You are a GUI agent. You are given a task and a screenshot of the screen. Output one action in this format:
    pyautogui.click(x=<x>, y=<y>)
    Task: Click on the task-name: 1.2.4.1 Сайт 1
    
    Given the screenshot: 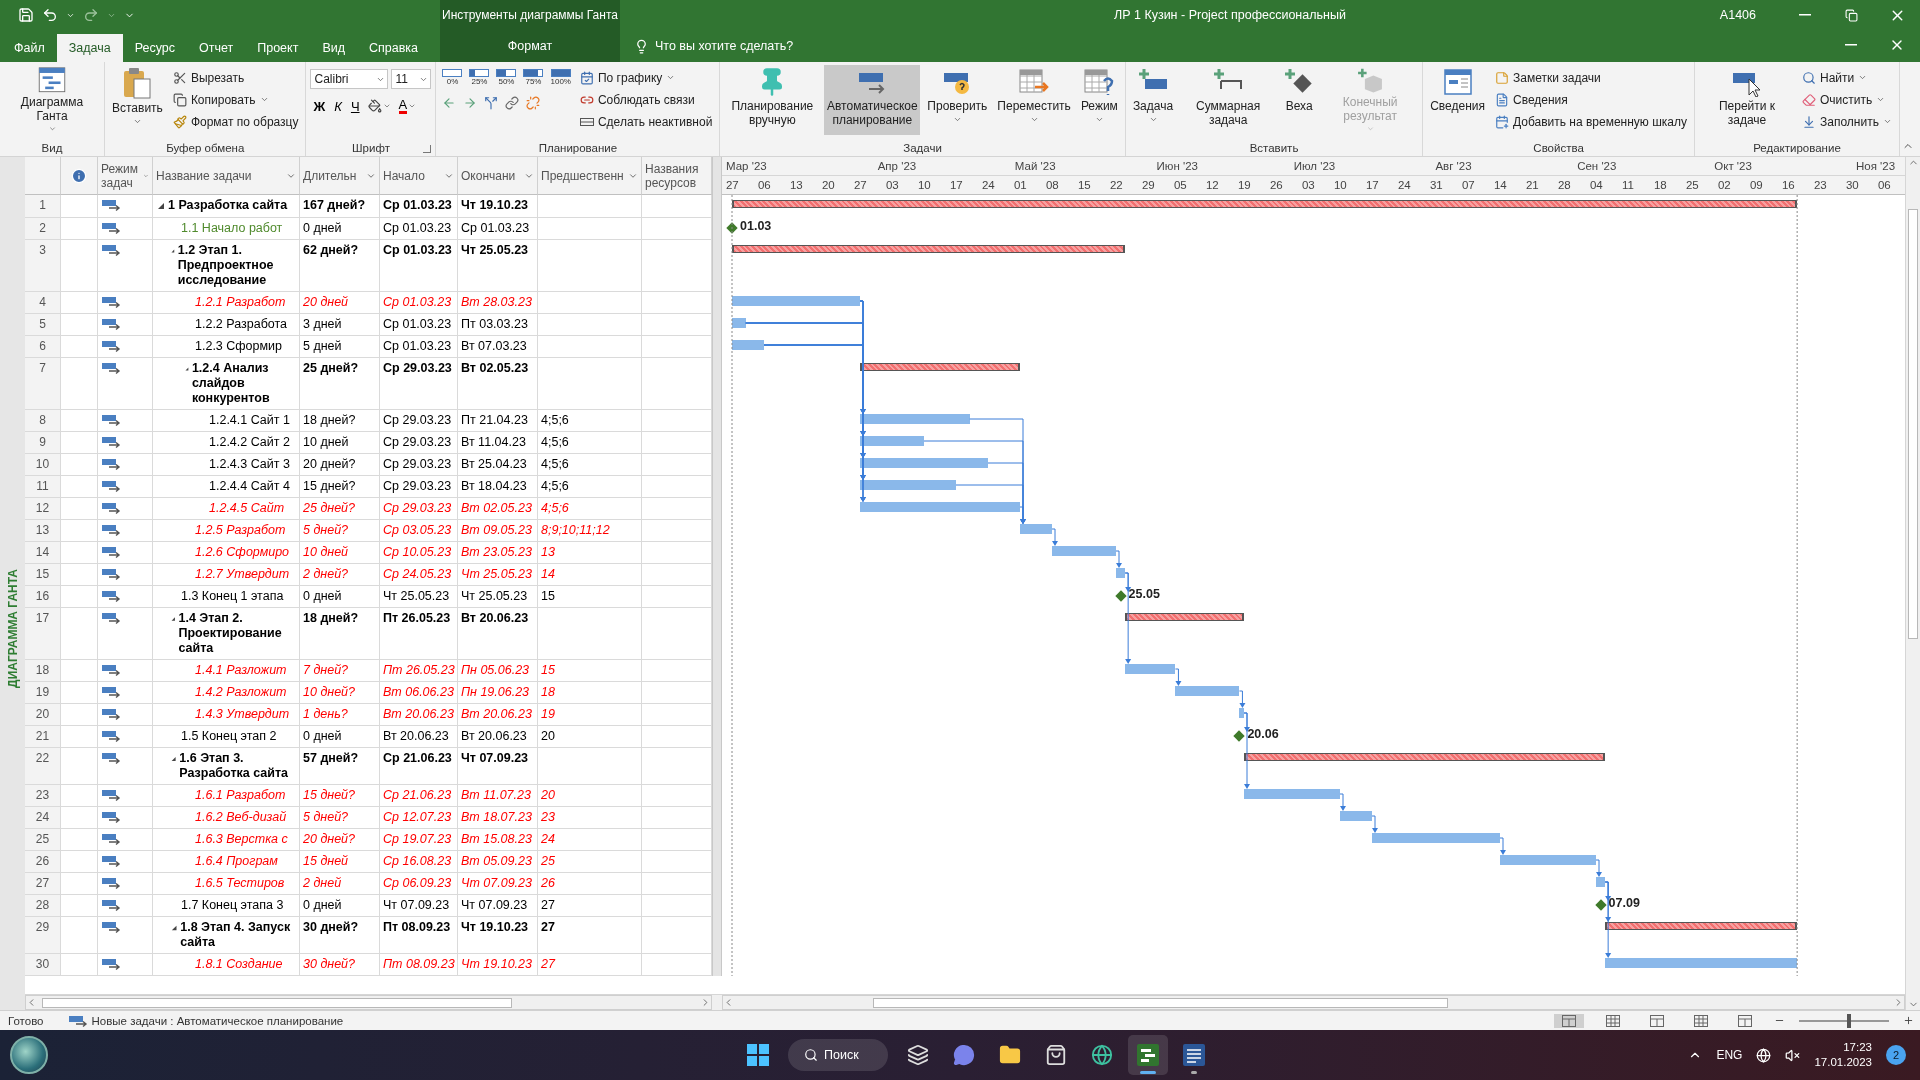 What is the action you would take?
    pyautogui.click(x=249, y=420)
    